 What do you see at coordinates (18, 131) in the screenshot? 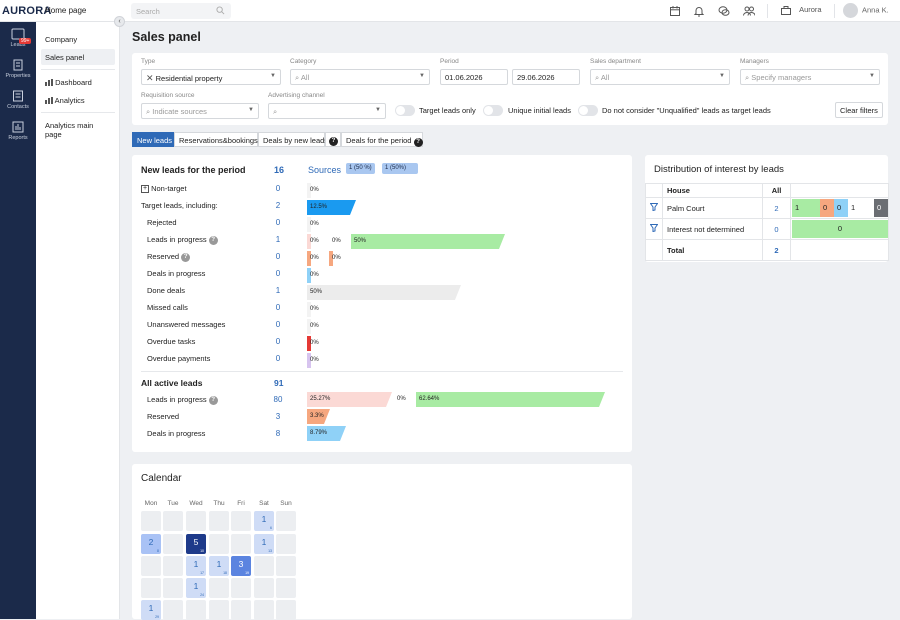
I see `rail-item-reports: Reports` at bounding box center [18, 131].